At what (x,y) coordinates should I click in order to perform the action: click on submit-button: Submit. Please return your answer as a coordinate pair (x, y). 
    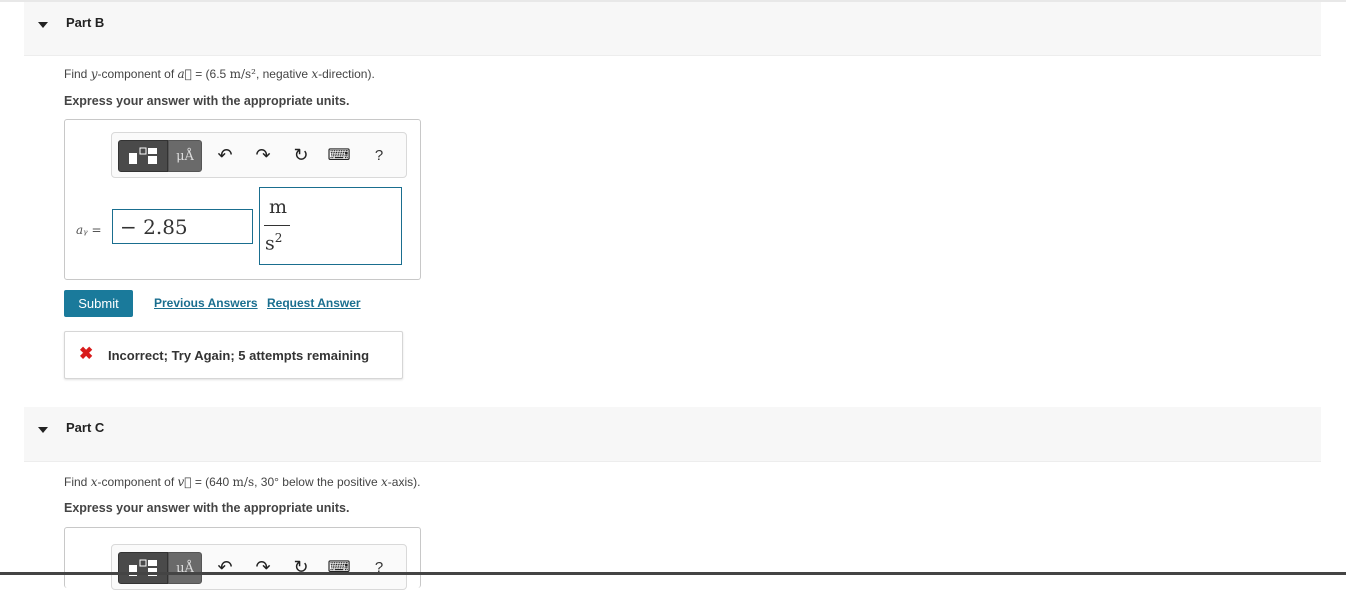
    Looking at the image, I should click on (98, 303).